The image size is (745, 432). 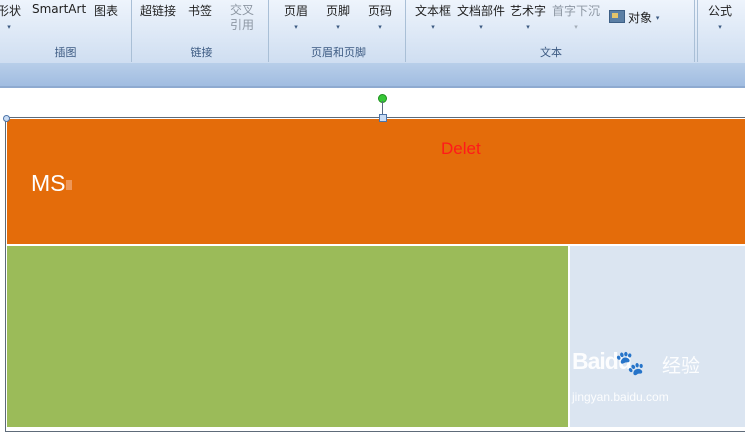 What do you see at coordinates (630, 363) in the screenshot?
I see `paw-icon: 🐾` at bounding box center [630, 363].